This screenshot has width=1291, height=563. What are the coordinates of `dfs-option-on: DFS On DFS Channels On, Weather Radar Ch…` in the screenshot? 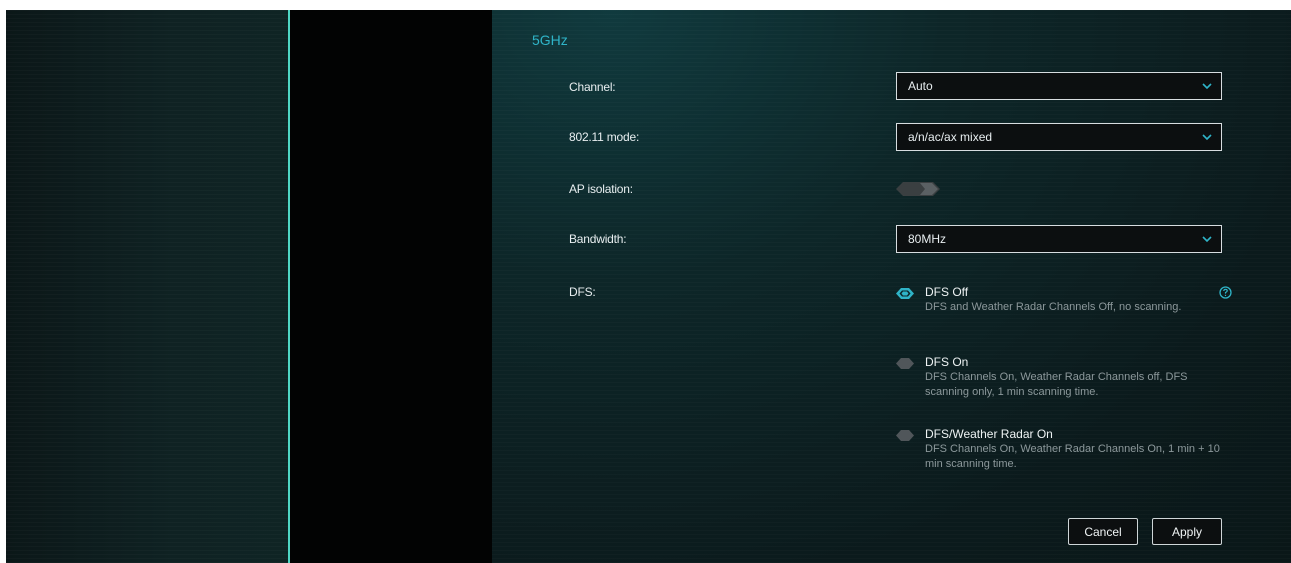 It's located at (1061, 380).